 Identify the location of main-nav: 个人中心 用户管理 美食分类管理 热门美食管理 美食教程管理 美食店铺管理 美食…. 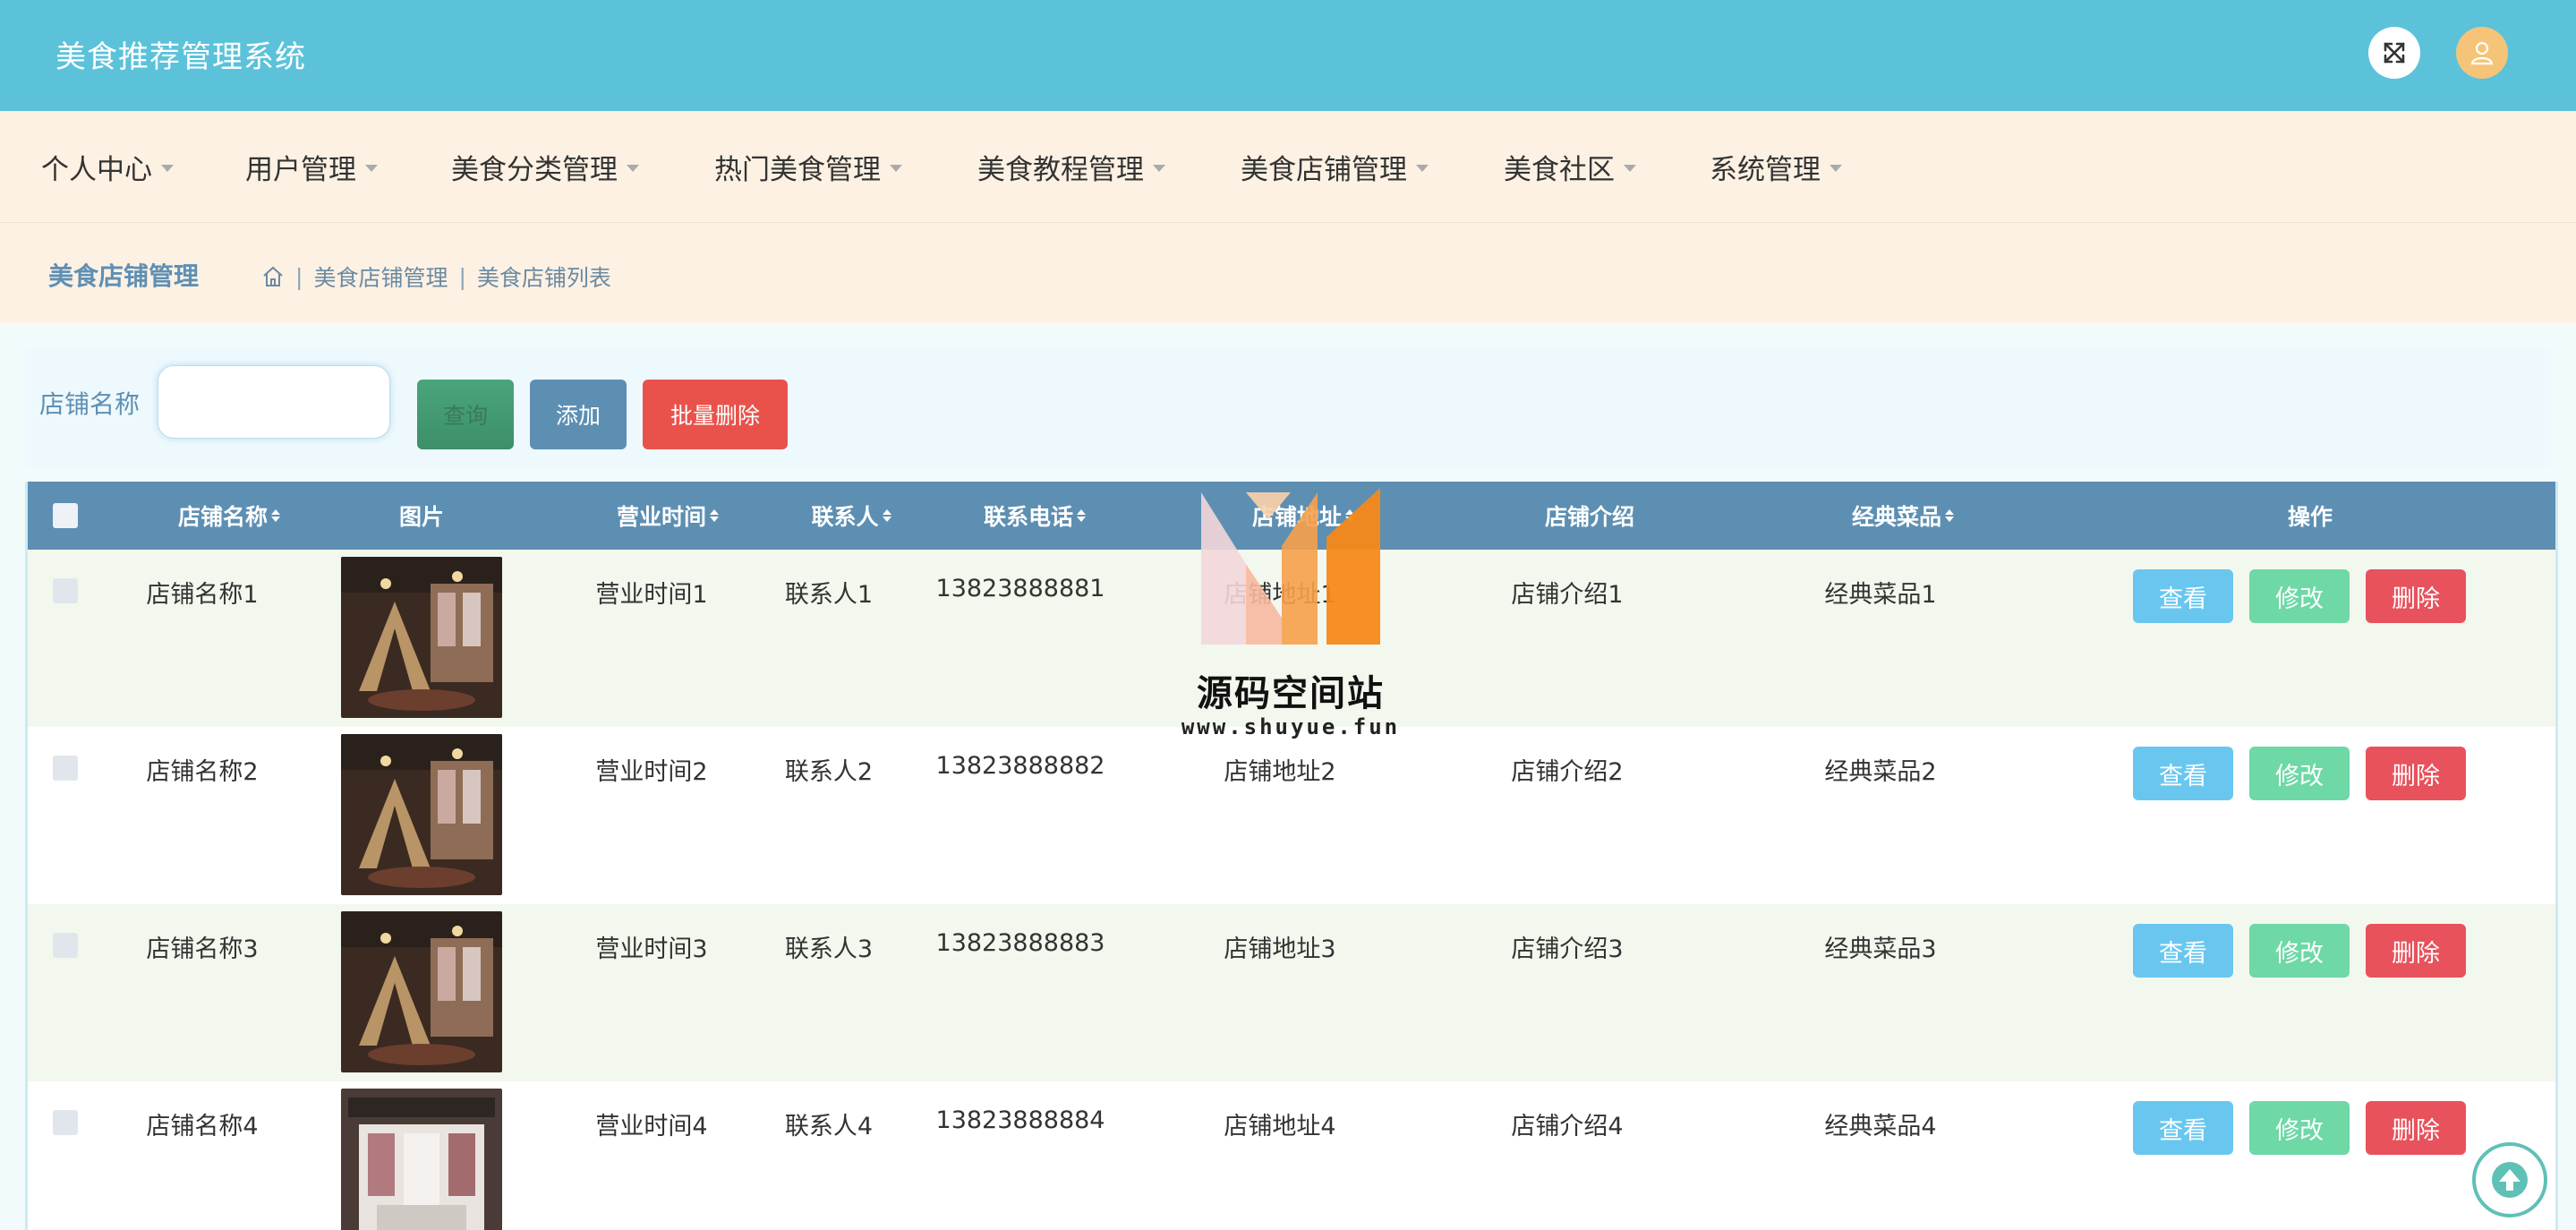
(1288, 167).